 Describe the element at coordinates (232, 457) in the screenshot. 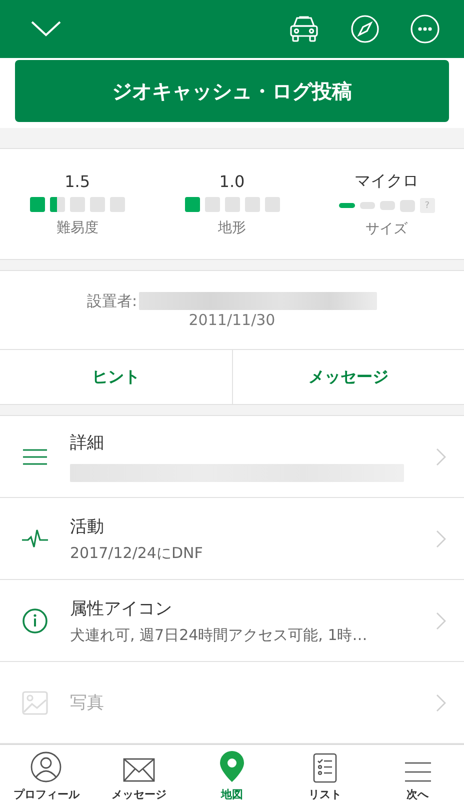

I see `section-row: 詳細` at that location.